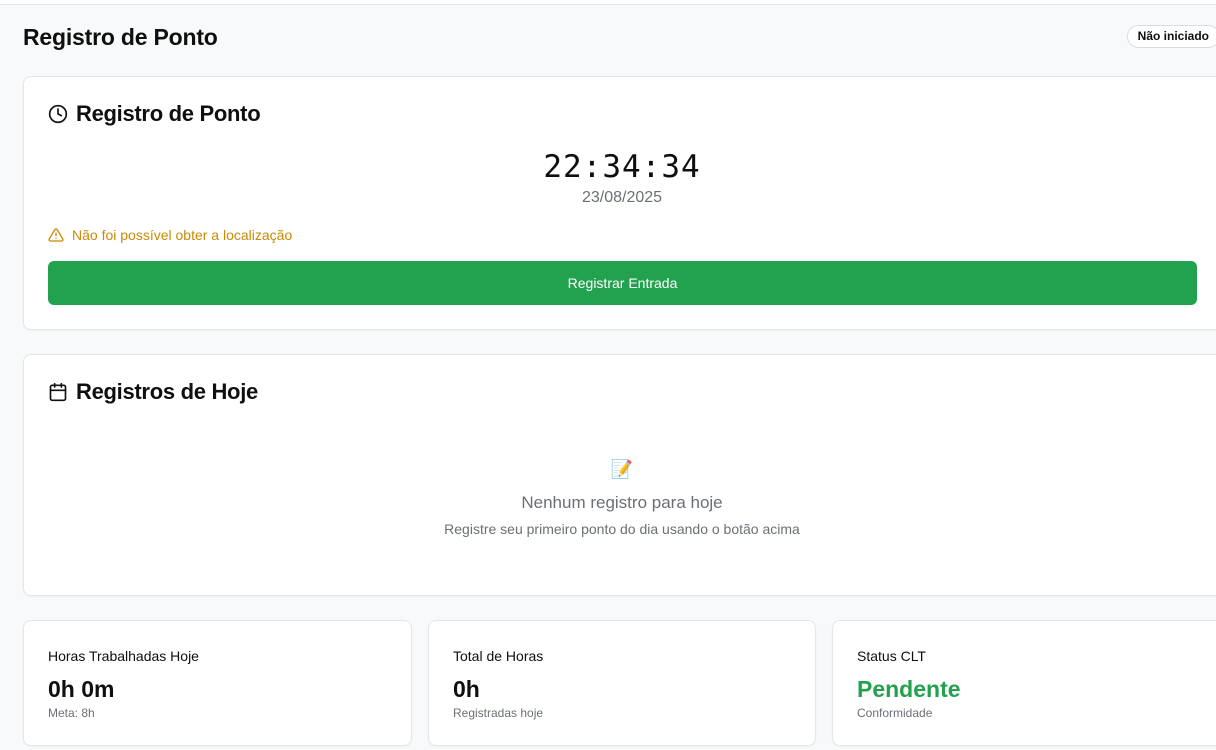 Image resolution: width=1216 pixels, height=750 pixels. What do you see at coordinates (608, 2) in the screenshot?
I see `top-bar` at bounding box center [608, 2].